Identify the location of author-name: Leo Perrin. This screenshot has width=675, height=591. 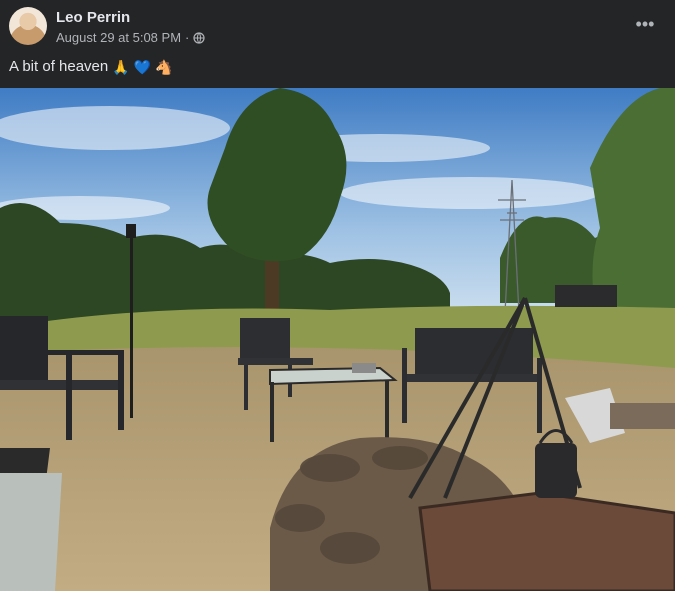
(93, 17).